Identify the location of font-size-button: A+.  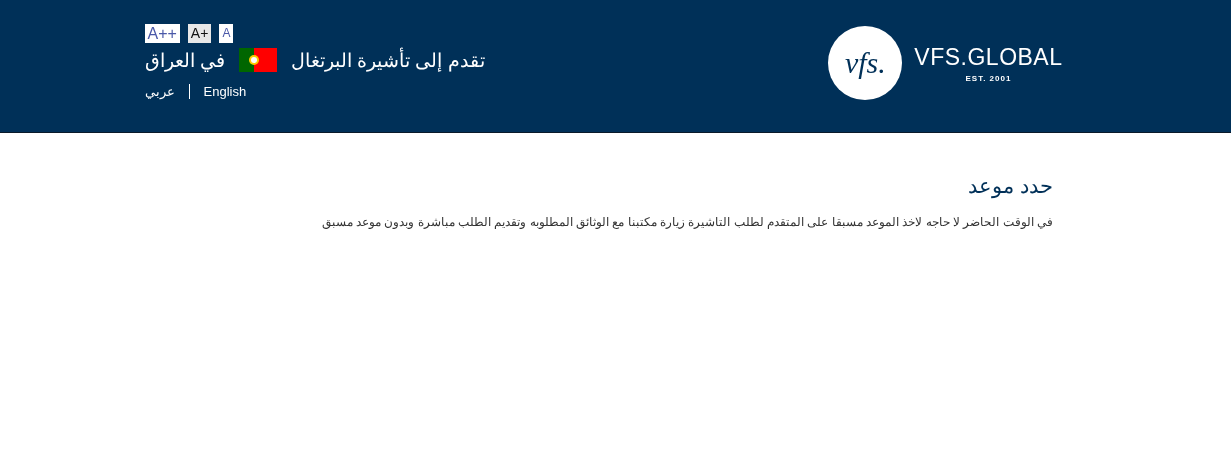
(199, 33).